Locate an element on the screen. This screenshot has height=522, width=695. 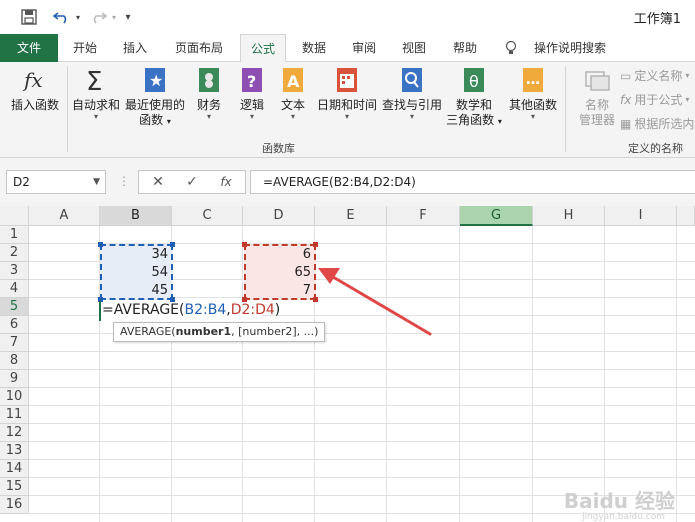
undo-dropdown-icon: ▾ is located at coordinates (78, 17).